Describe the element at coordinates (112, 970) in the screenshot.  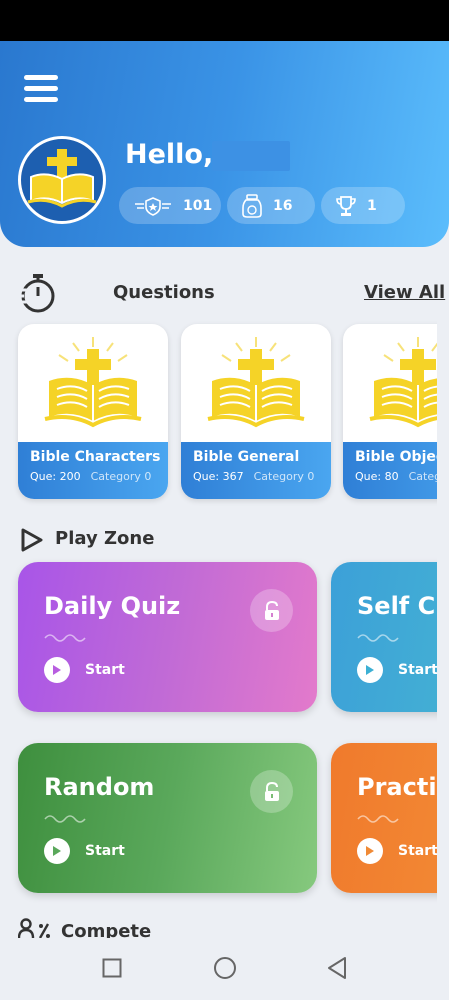
I see `recents-button` at that location.